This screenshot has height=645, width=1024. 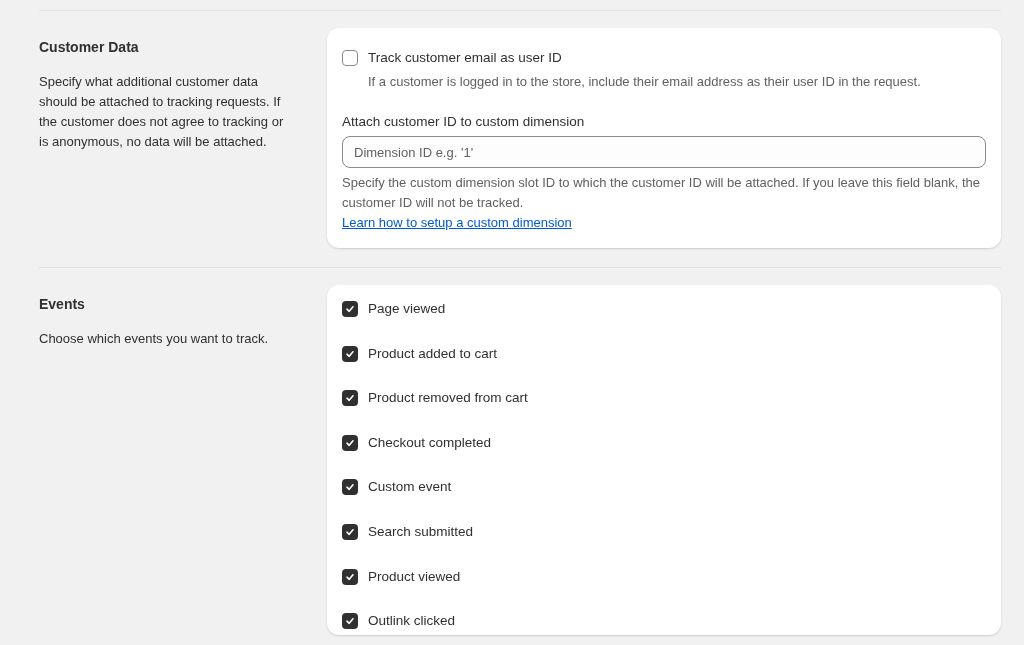 I want to click on help-link: Learn how to setup a custom dimension, so click(x=457, y=223).